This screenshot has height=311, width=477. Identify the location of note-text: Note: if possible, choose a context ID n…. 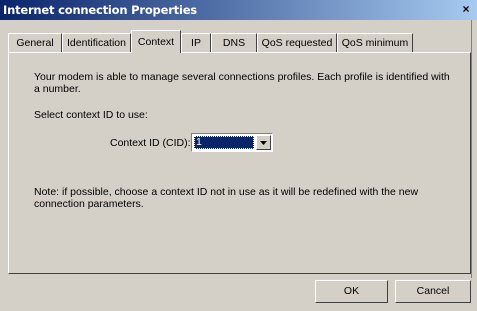
(226, 198).